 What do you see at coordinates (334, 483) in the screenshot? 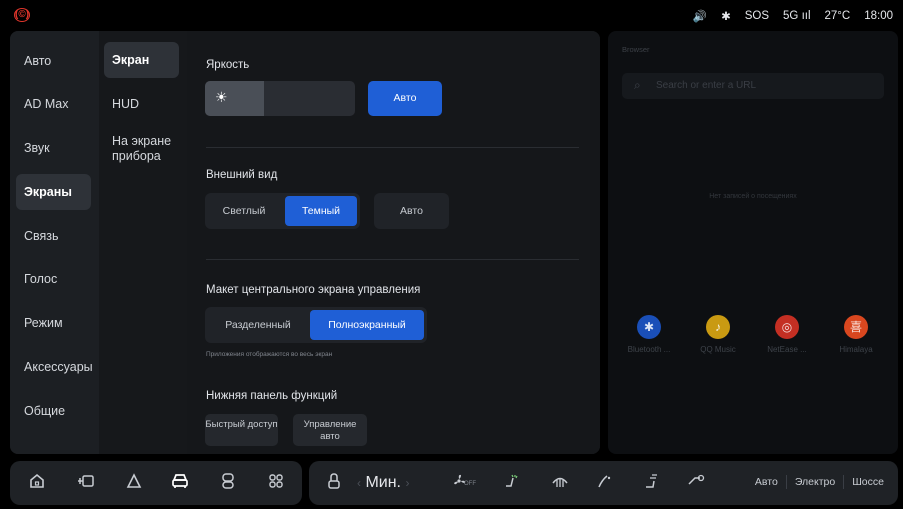
I see `seat-heat-icon` at bounding box center [334, 483].